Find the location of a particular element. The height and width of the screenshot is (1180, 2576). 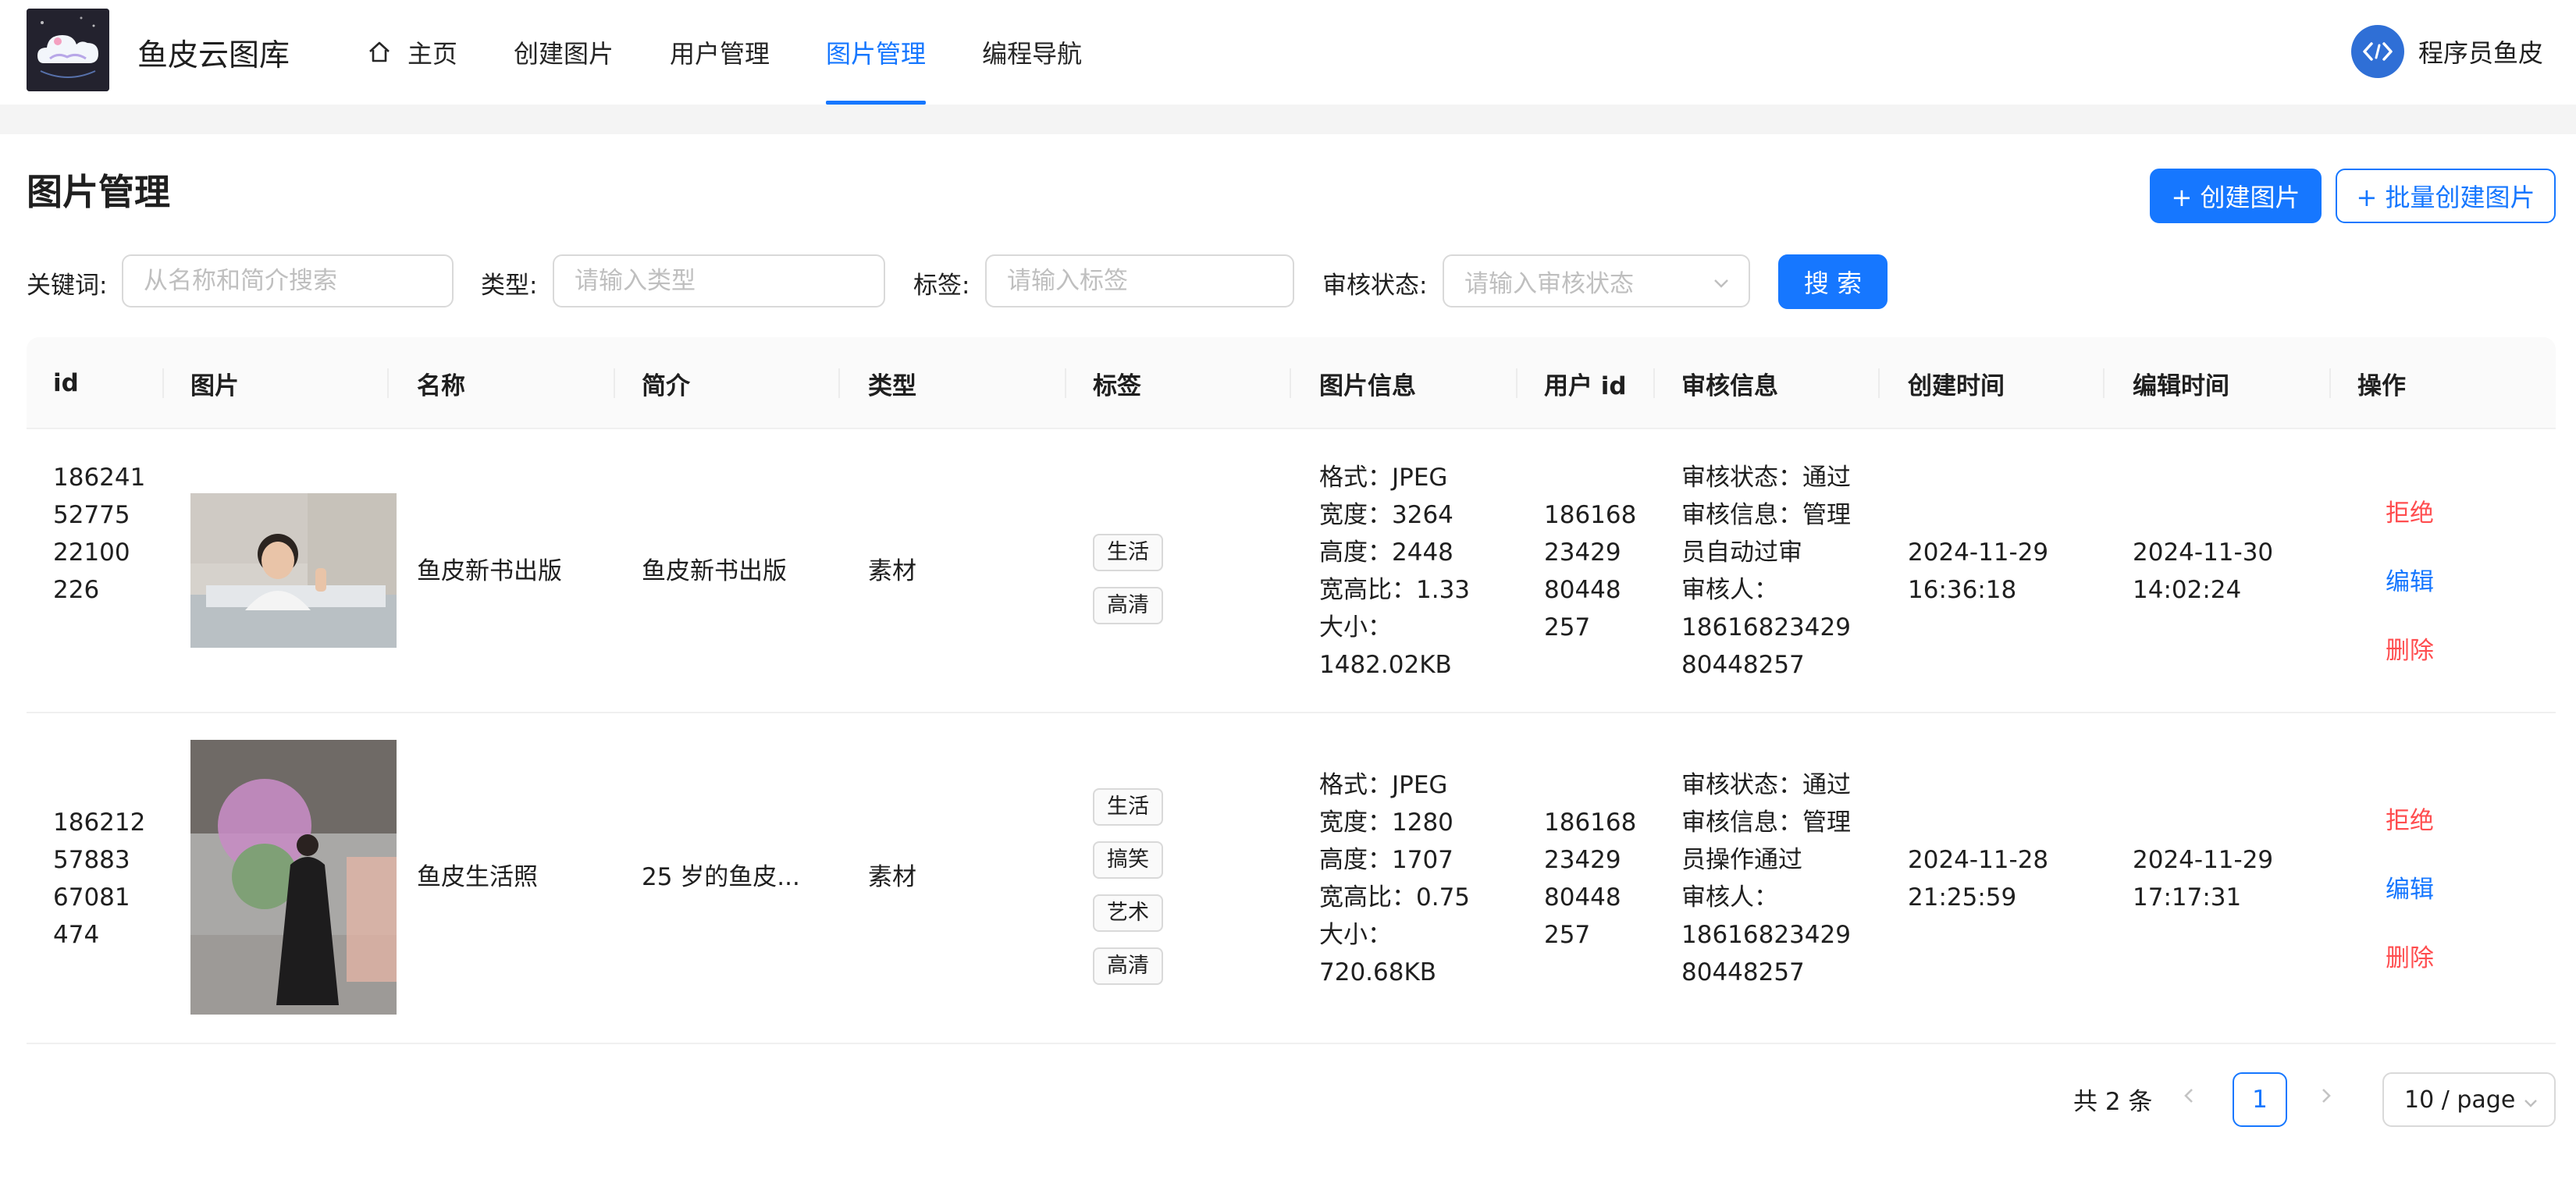

home-icon is located at coordinates (379, 52).